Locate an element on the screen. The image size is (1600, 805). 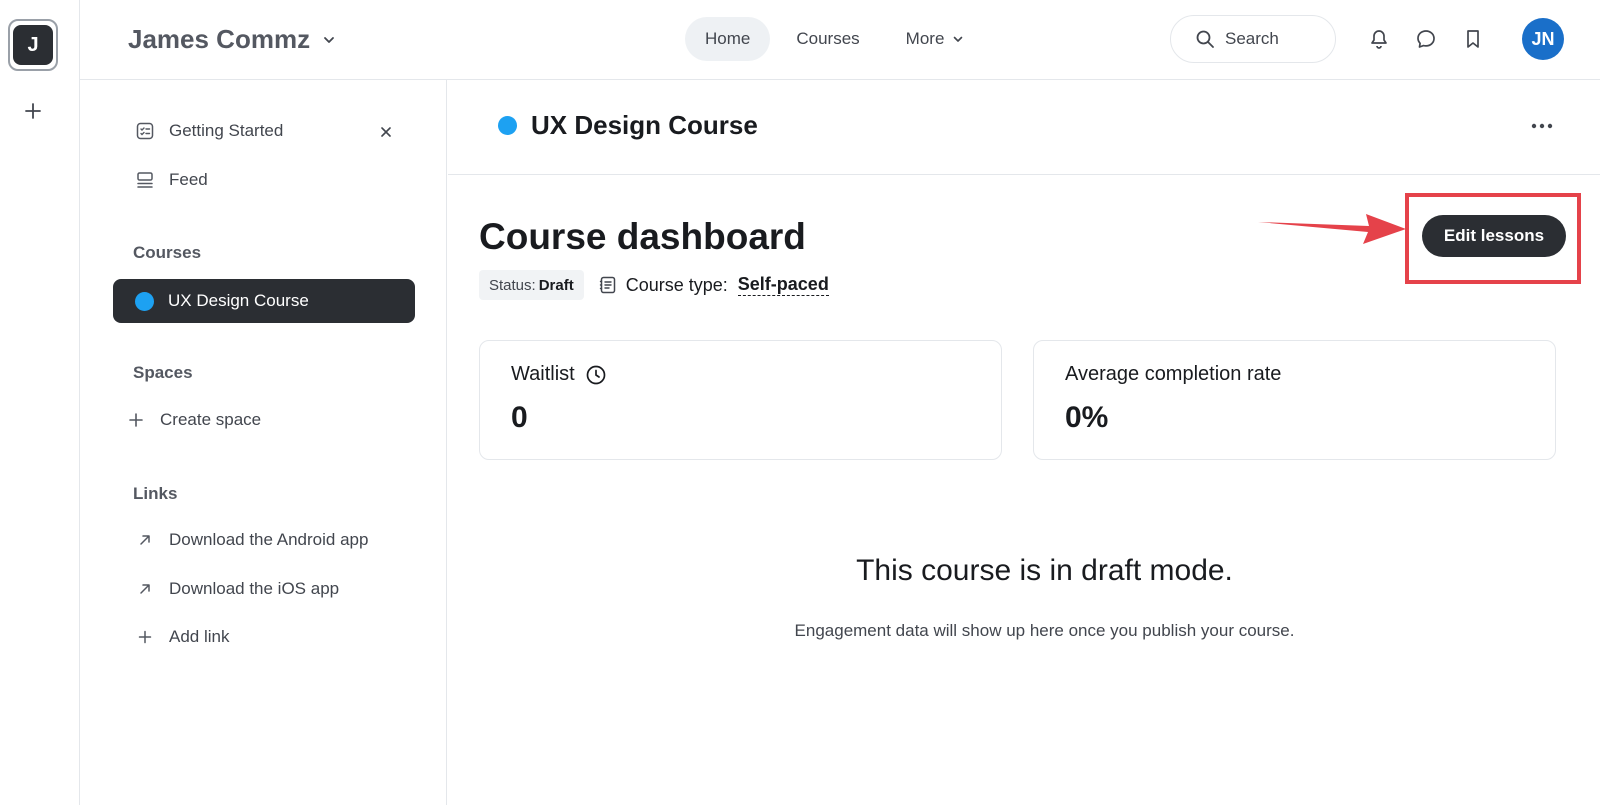
edit-lessons-button: Edit lessons is located at coordinates (1494, 236).